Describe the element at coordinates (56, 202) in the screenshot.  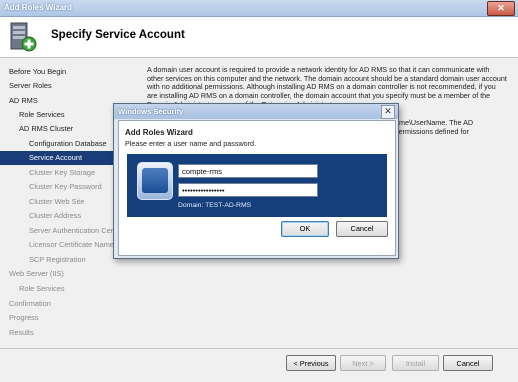
I see `nav-item-cluster-web-site: Cluster Web Site` at that location.